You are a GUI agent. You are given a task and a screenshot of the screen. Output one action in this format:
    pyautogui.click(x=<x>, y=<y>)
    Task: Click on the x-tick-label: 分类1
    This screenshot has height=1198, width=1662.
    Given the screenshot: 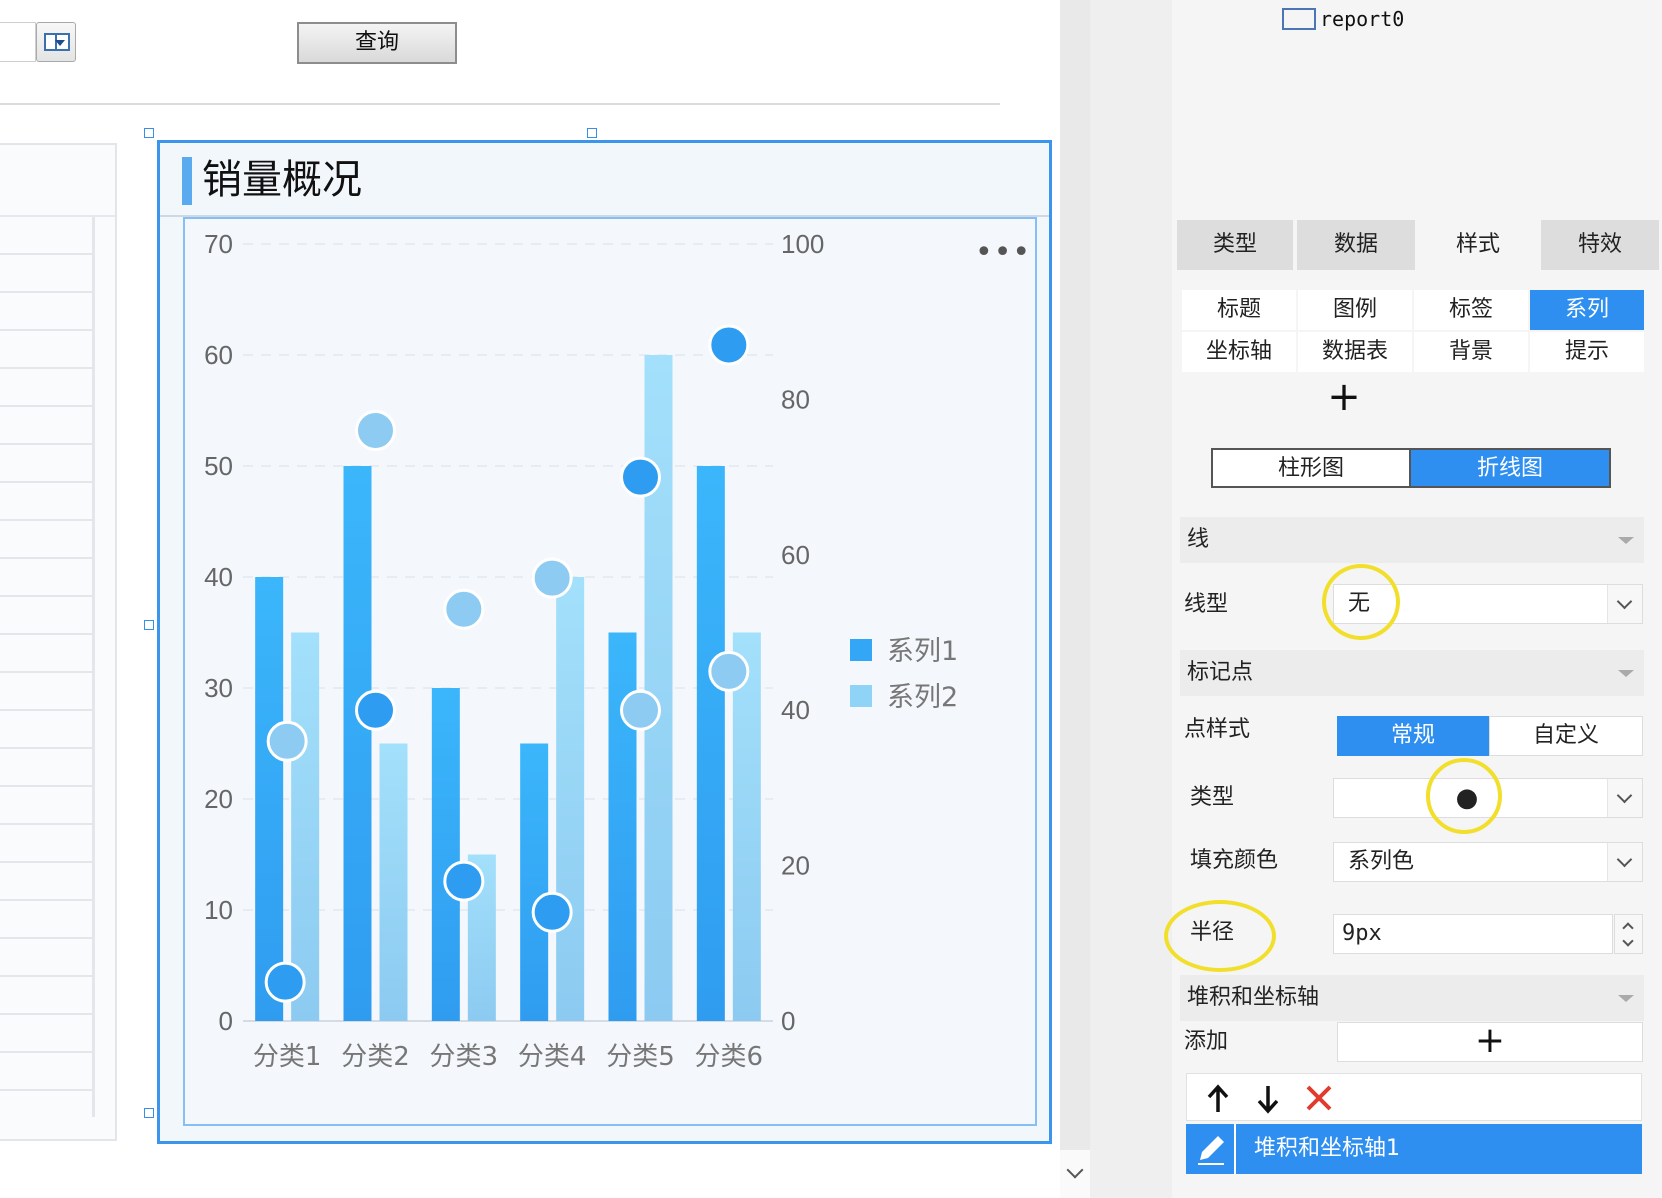 What is the action you would take?
    pyautogui.click(x=287, y=1057)
    